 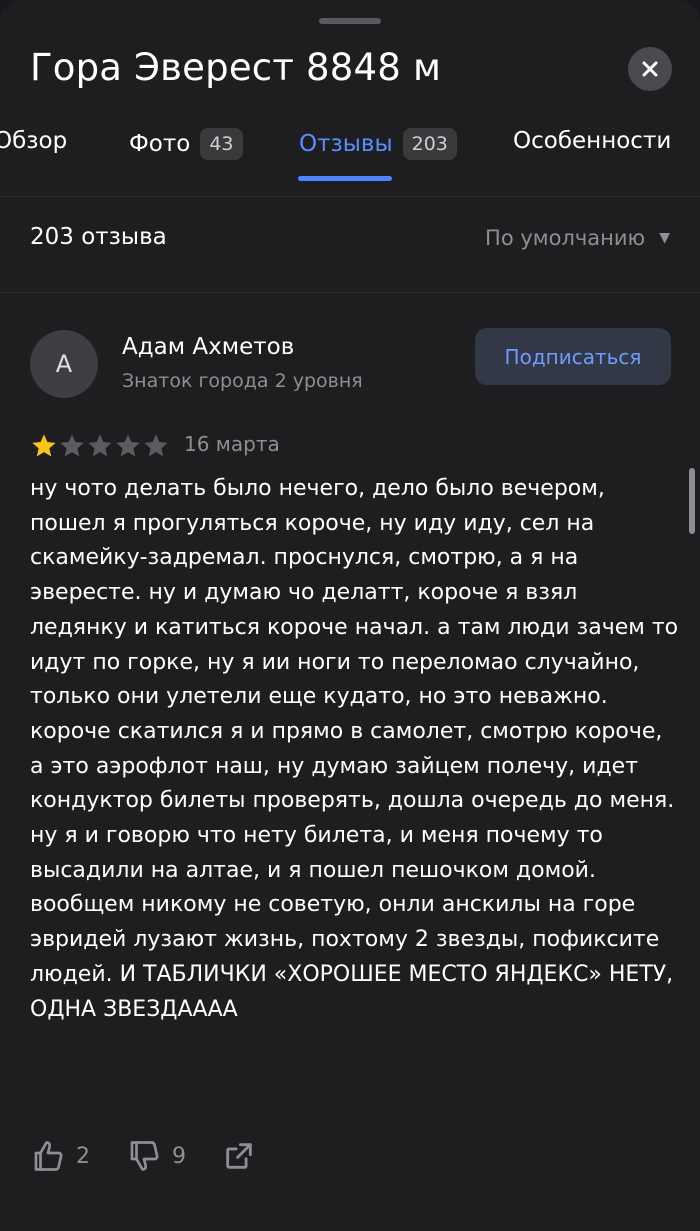 I want to click on page-title: Гора Эверест 8848 м, so click(x=236, y=67).